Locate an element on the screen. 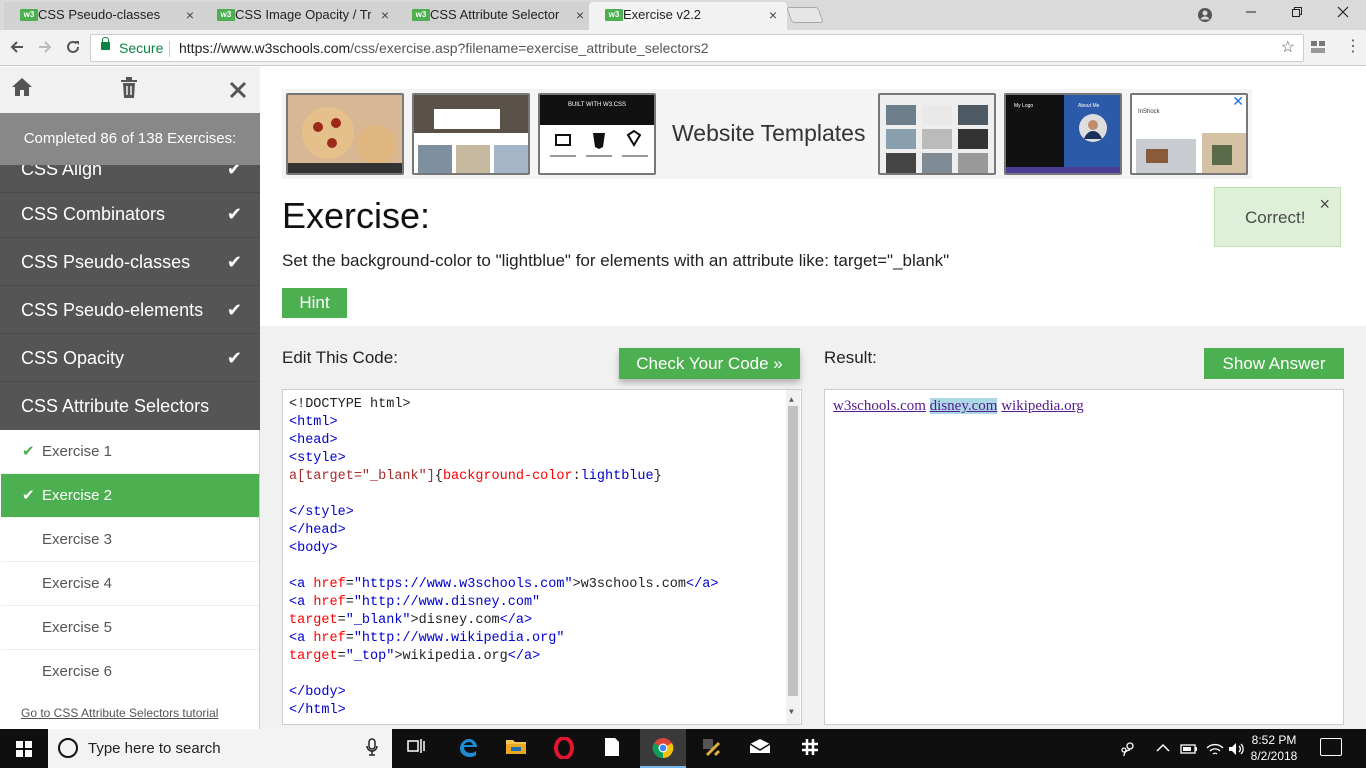  tools-icon is located at coordinates (712, 748).